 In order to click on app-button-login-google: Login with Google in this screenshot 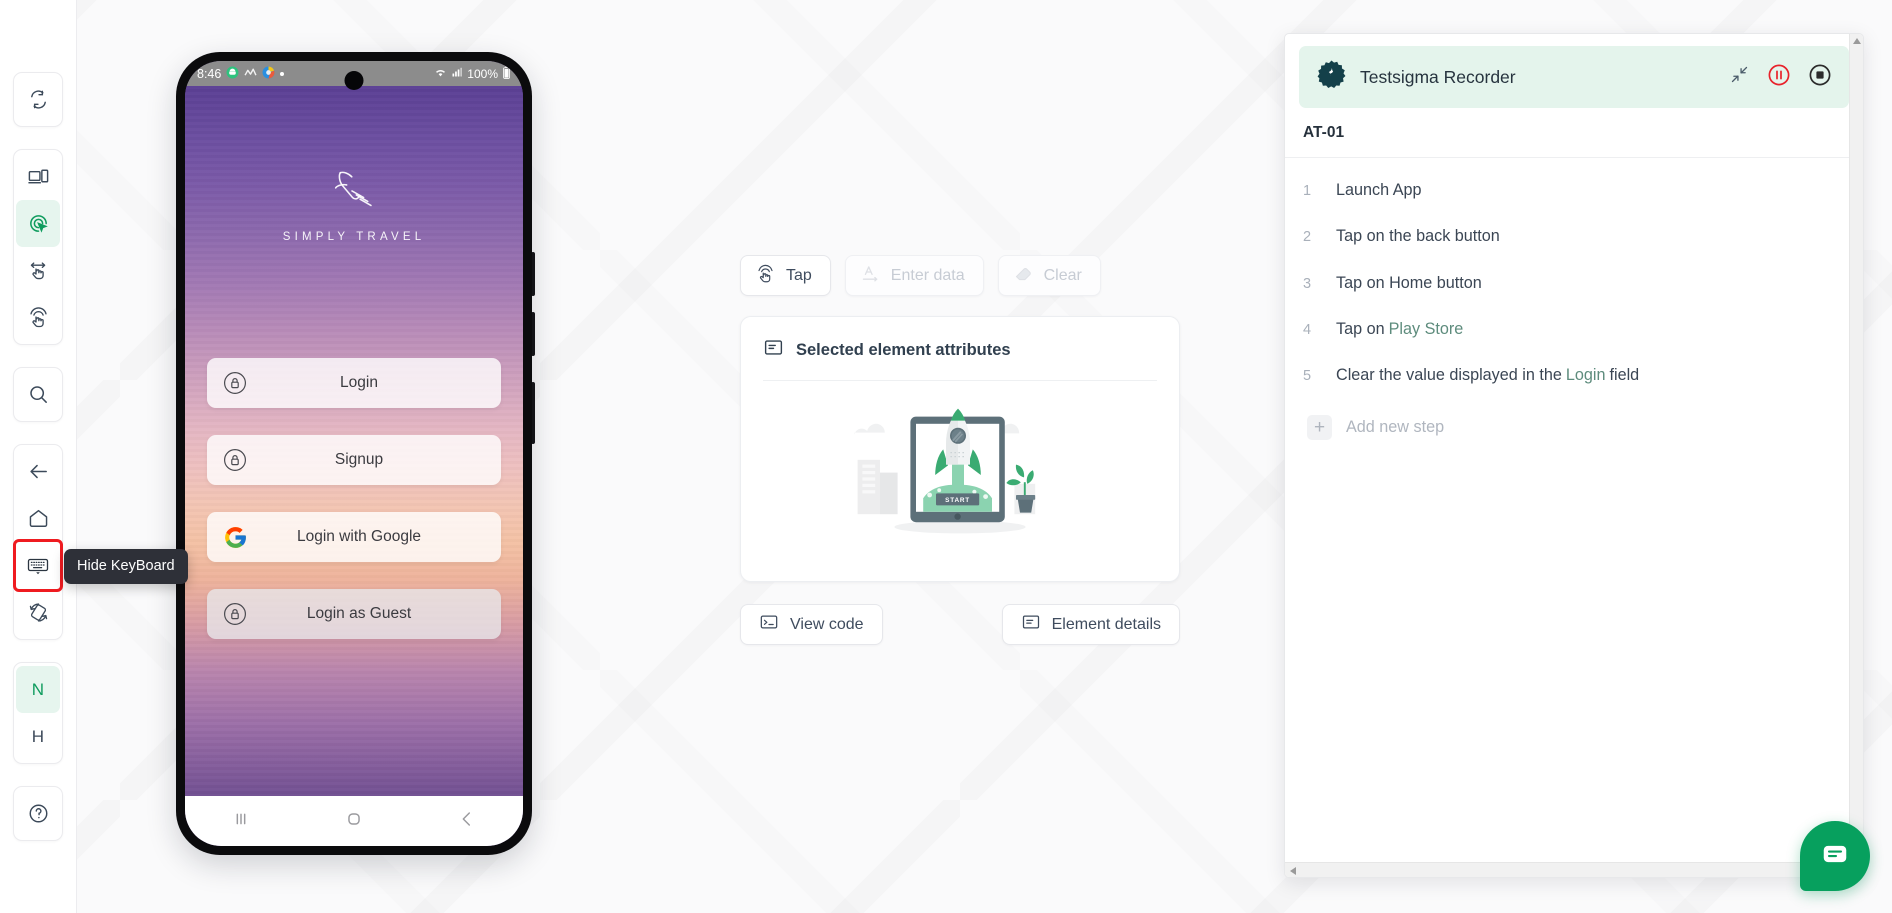, I will do `click(354, 537)`.